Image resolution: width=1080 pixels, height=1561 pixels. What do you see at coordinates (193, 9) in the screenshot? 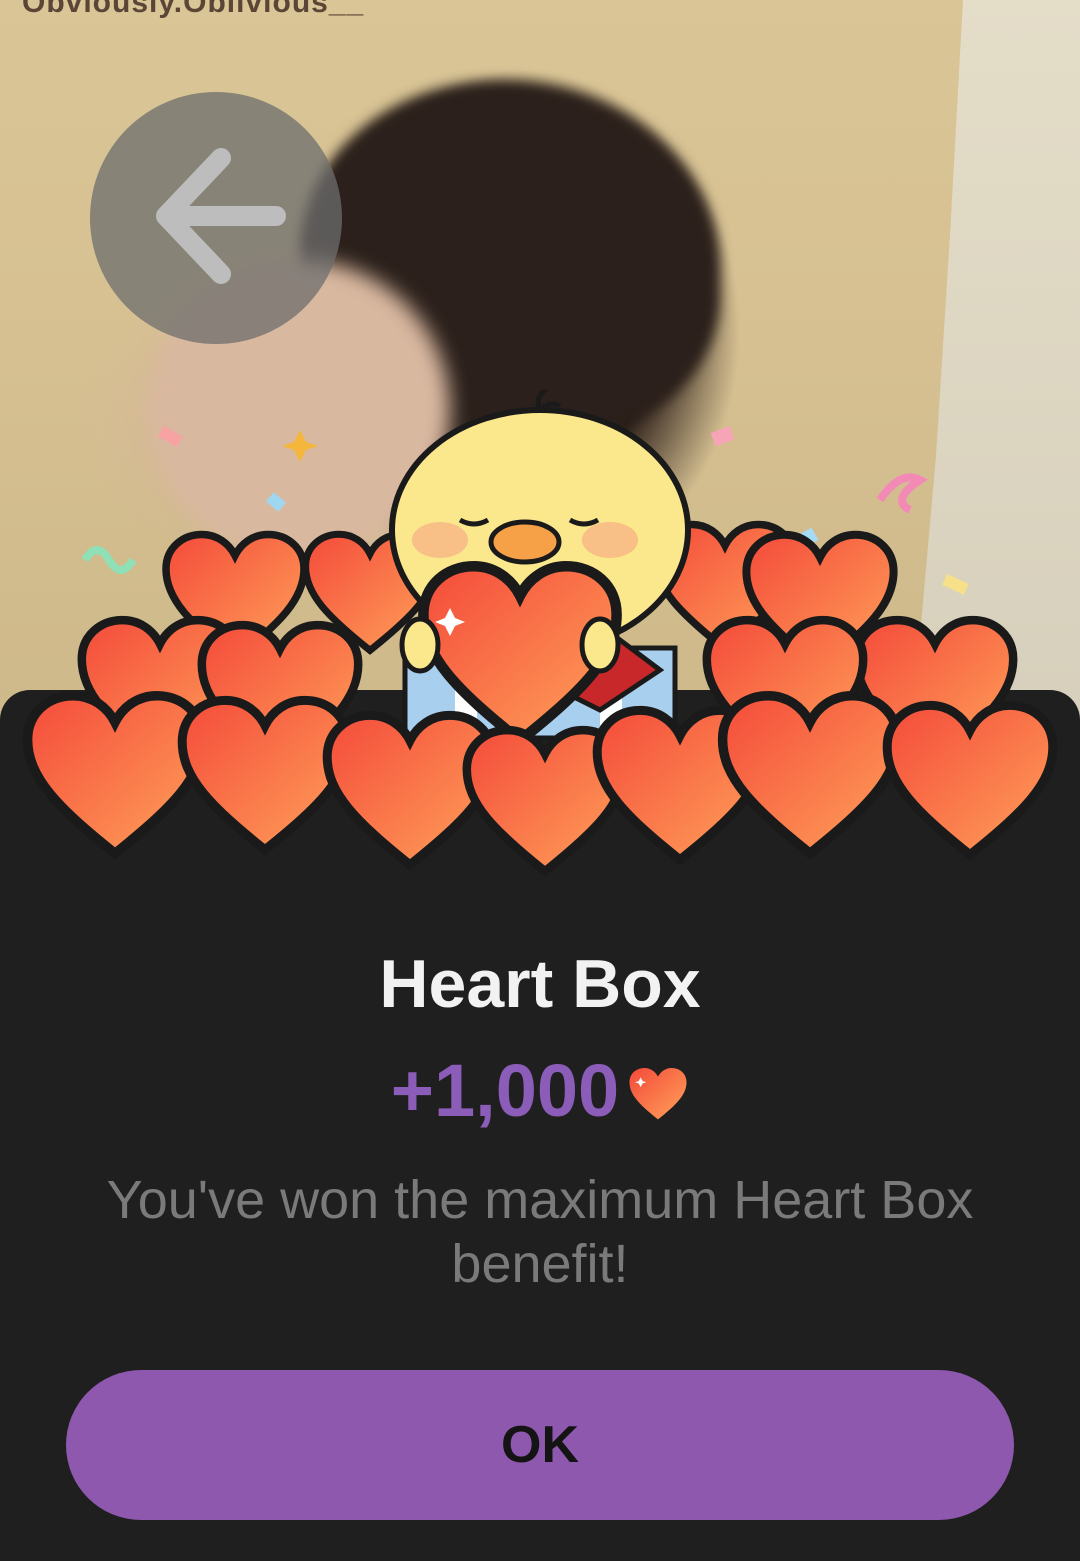
I see `watermark-text: Obviously.Oblivious__` at bounding box center [193, 9].